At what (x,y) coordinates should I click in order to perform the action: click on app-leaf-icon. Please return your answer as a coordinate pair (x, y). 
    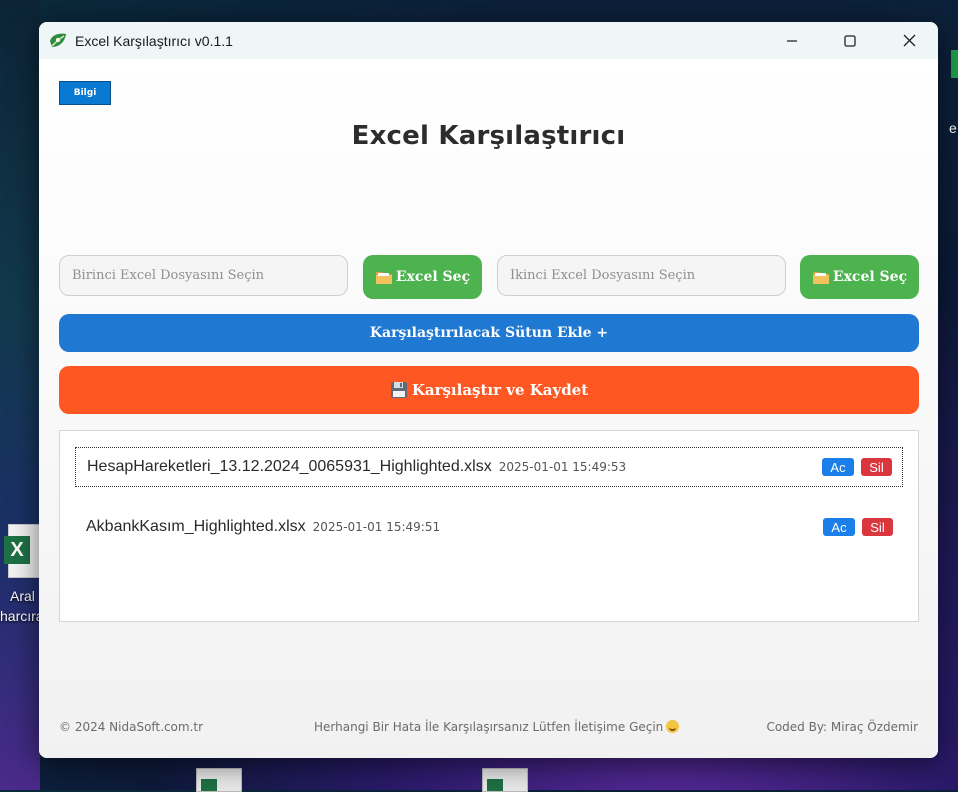
    Looking at the image, I should click on (58, 40).